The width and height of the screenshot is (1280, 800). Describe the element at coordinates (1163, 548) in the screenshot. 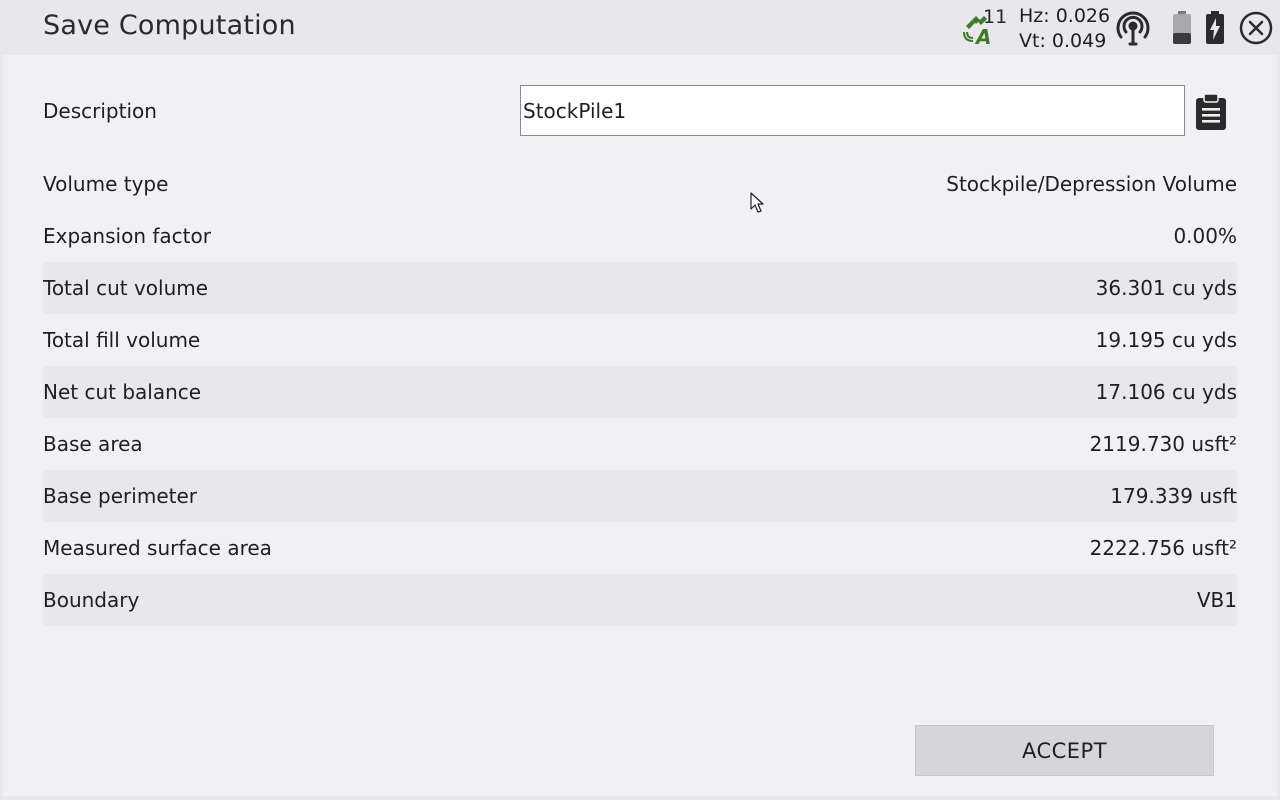

I see `measured-surface-area-value: 2222.756 usft²` at that location.